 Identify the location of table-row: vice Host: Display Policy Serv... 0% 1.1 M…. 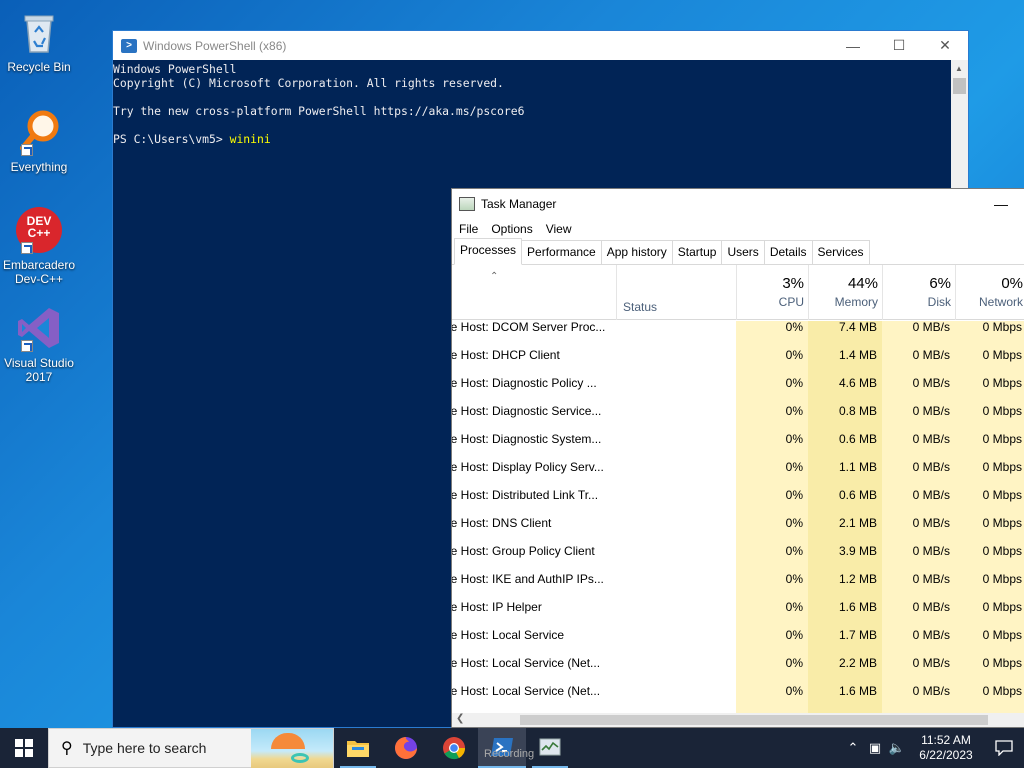
(738, 475).